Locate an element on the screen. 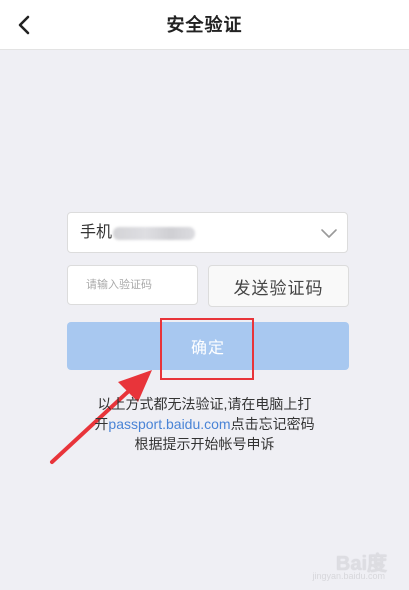 The width and height of the screenshot is (409, 590). page-title: 安全验证 is located at coordinates (204, 25).